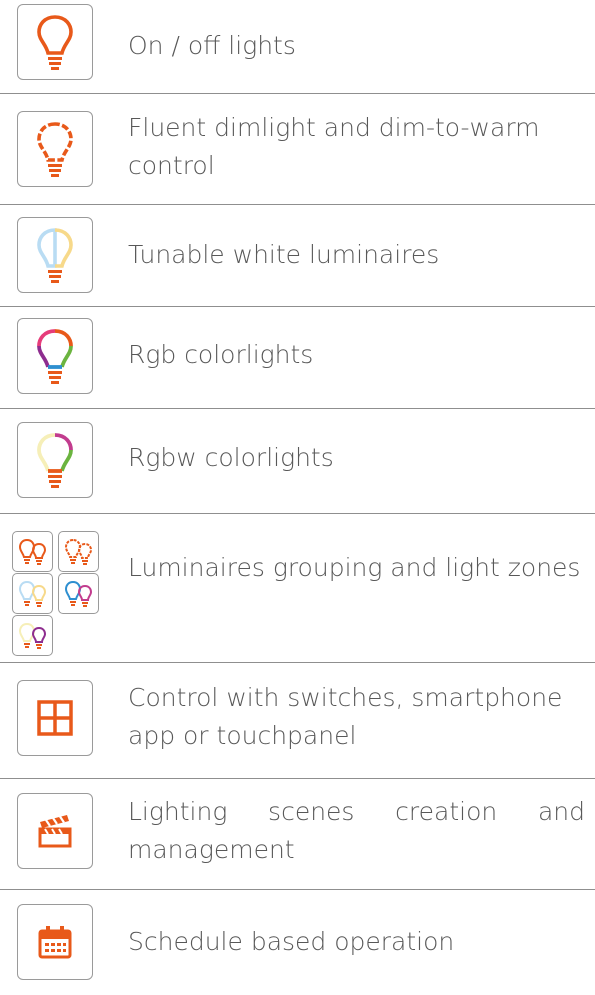 This screenshot has width=595, height=995. I want to click on clapperboard-icon, so click(55, 831).